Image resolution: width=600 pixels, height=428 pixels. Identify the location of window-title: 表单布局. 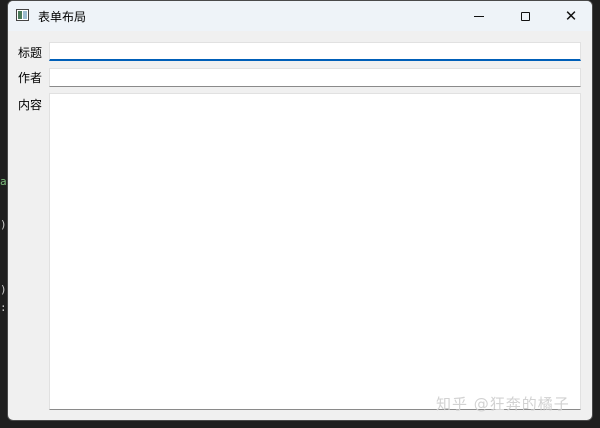
(62, 17).